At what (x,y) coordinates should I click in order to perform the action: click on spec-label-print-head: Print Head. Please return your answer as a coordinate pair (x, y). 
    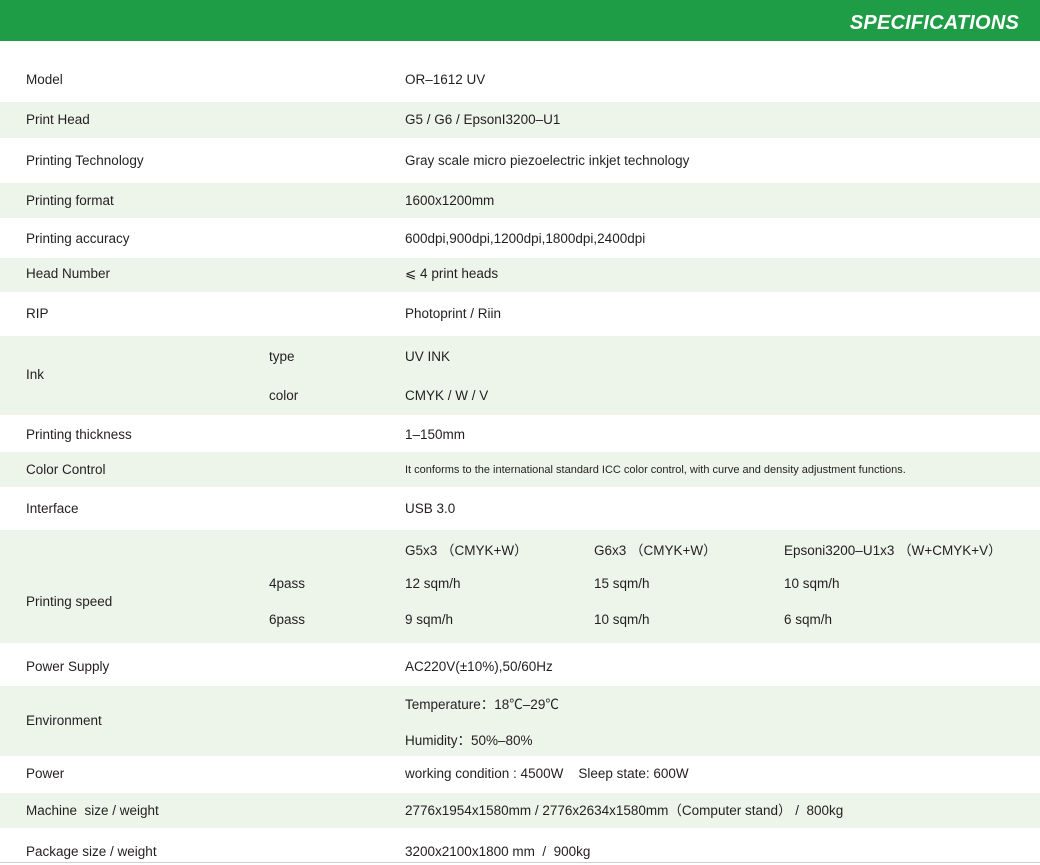
    Looking at the image, I should click on (58, 119).